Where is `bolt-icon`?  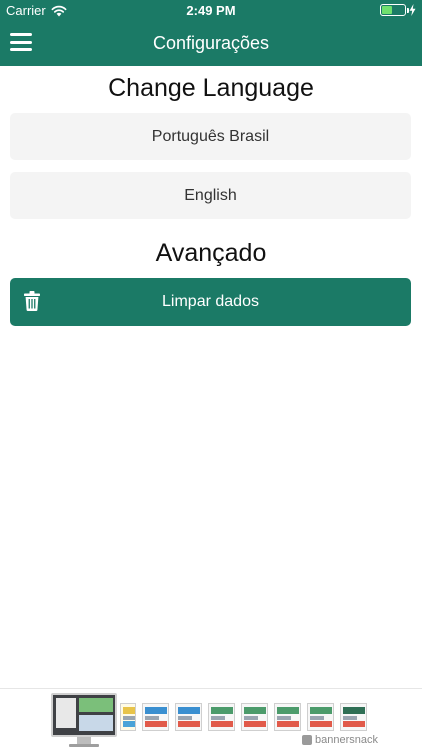 bolt-icon is located at coordinates (412, 10).